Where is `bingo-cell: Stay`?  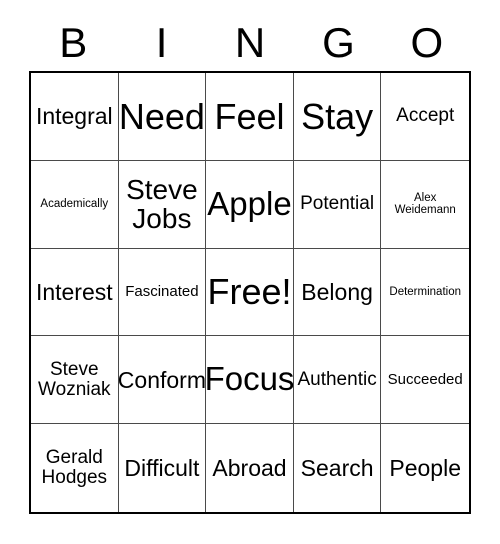
bingo-cell: Stay is located at coordinates (337, 117).